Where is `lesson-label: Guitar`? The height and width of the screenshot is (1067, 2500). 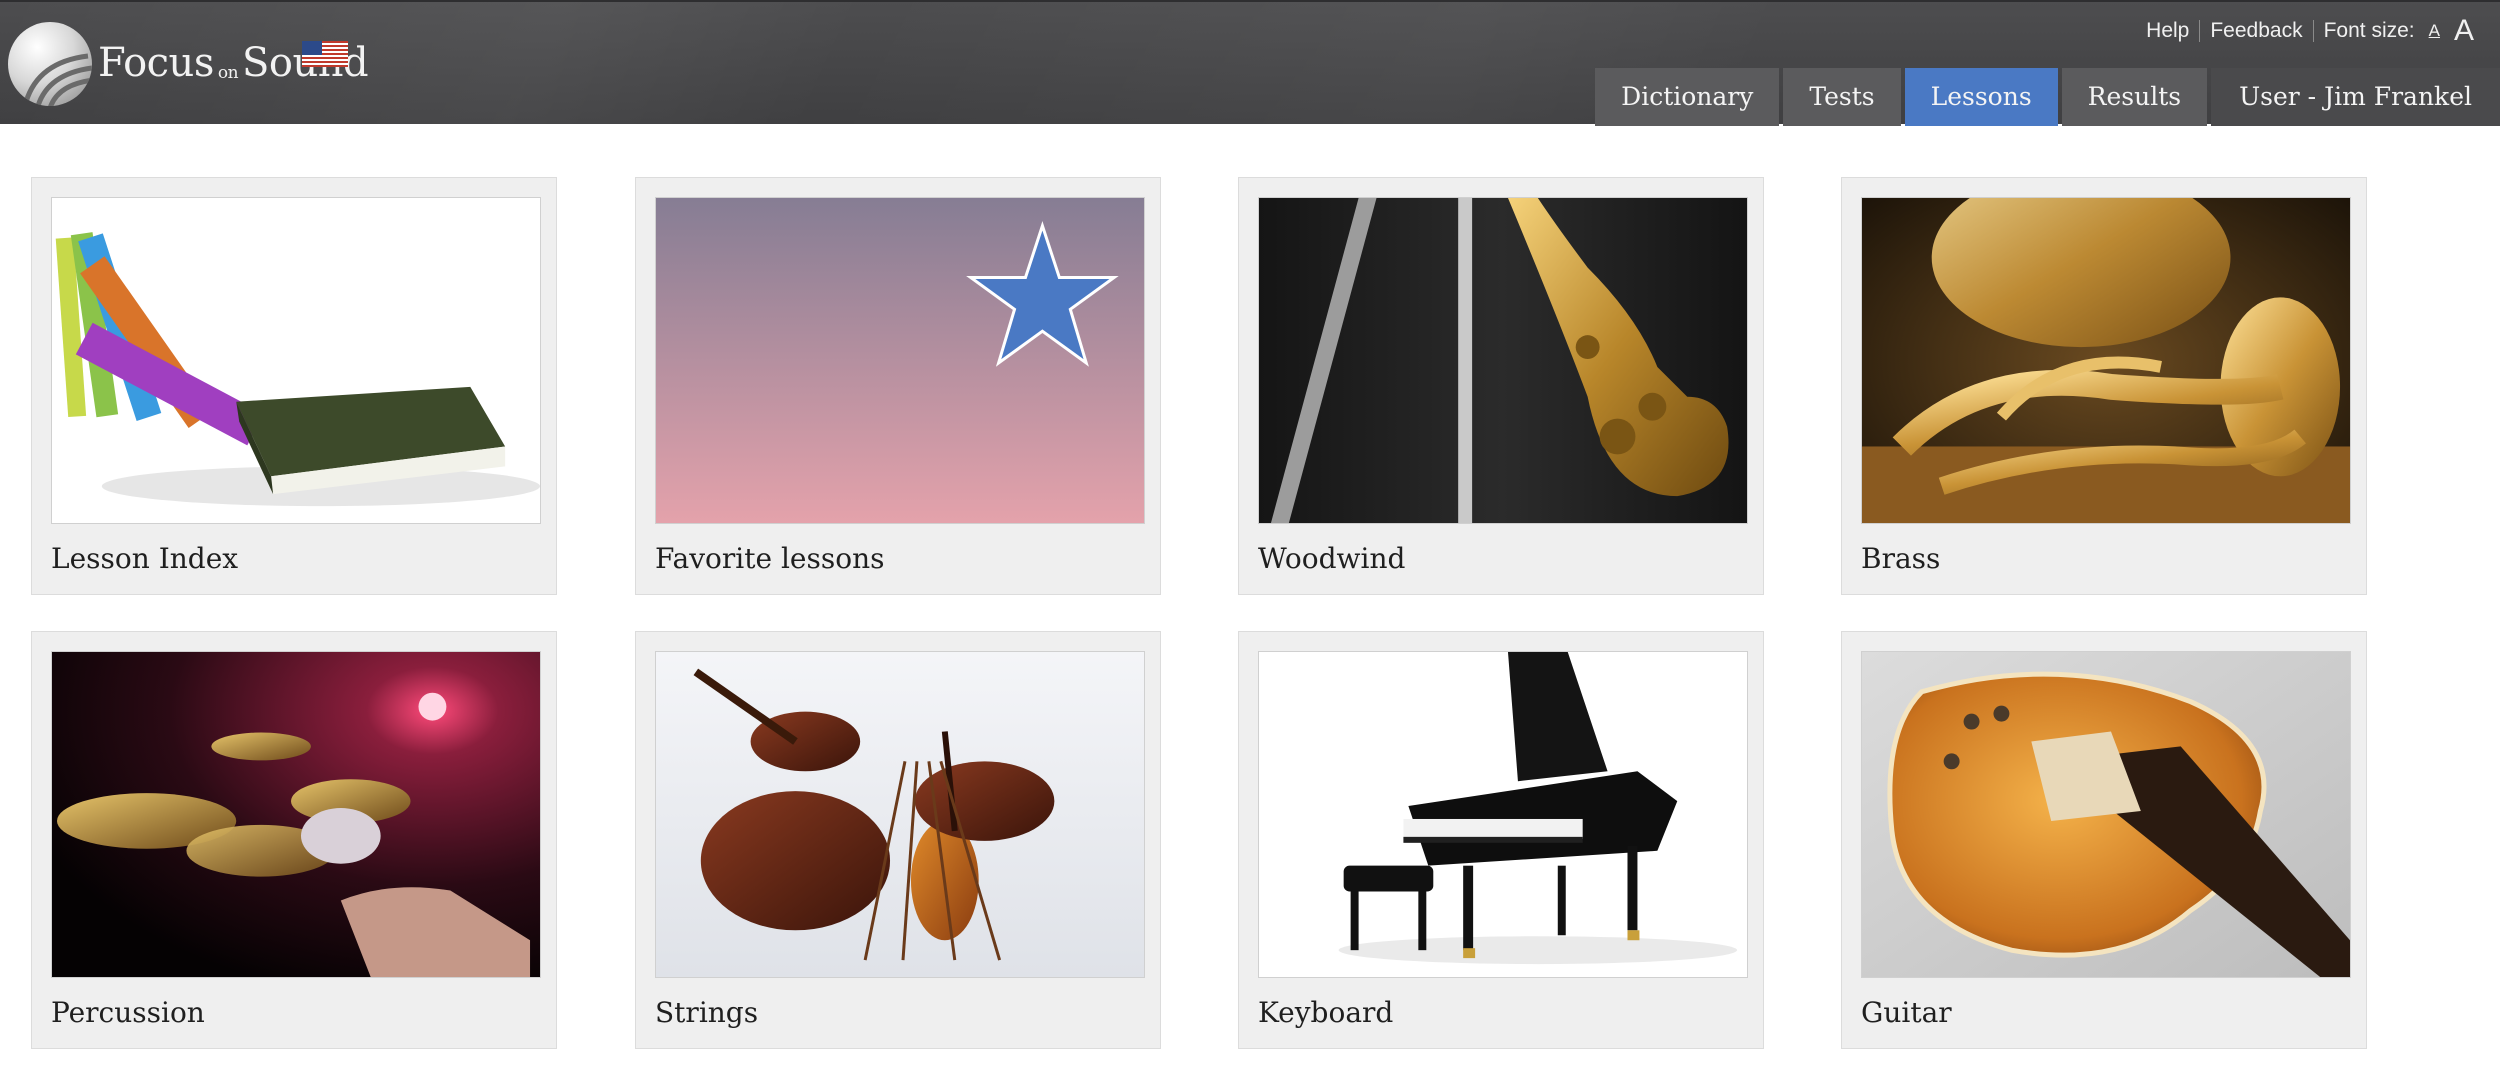 lesson-label: Guitar is located at coordinates (1906, 1012).